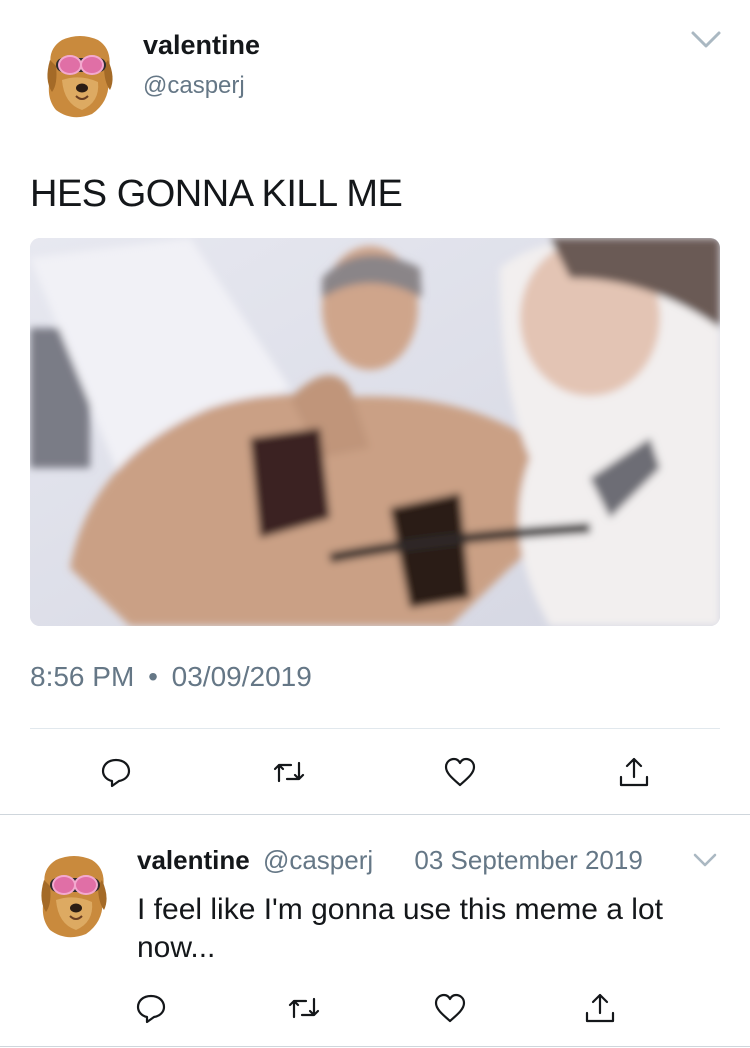 The width and height of the screenshot is (750, 1048). Describe the element at coordinates (193, 860) in the screenshot. I see `reply-author-name: valentine` at that location.